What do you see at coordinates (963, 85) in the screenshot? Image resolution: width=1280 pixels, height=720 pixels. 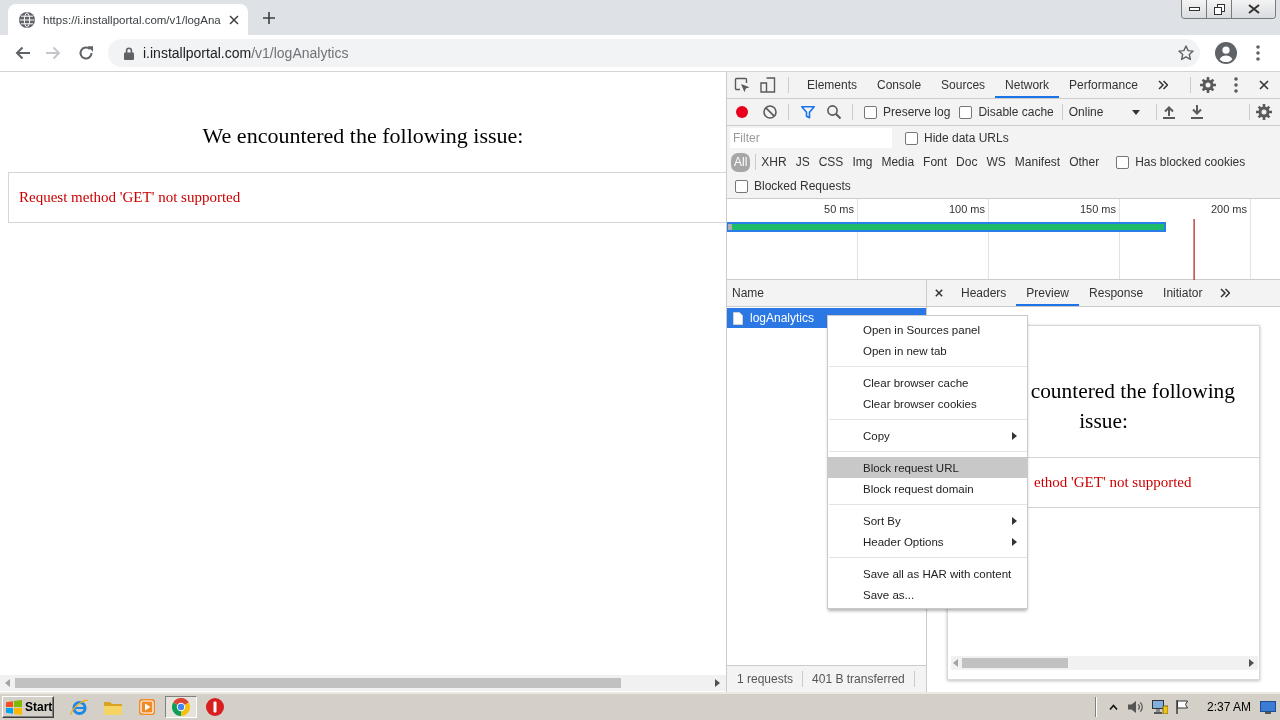 I see `devtools-tab: Sources` at bounding box center [963, 85].